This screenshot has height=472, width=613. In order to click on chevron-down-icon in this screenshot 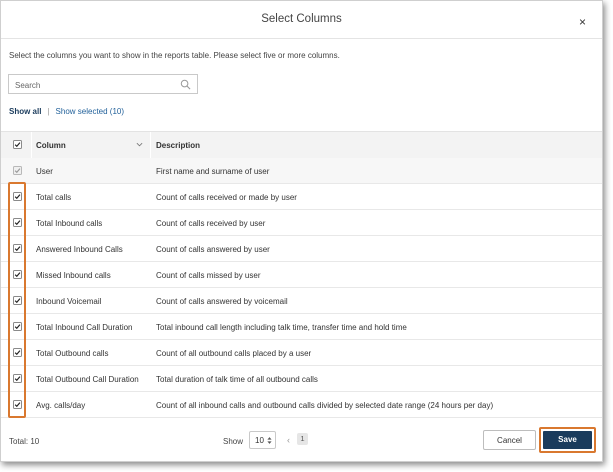, I will do `click(139, 144)`.